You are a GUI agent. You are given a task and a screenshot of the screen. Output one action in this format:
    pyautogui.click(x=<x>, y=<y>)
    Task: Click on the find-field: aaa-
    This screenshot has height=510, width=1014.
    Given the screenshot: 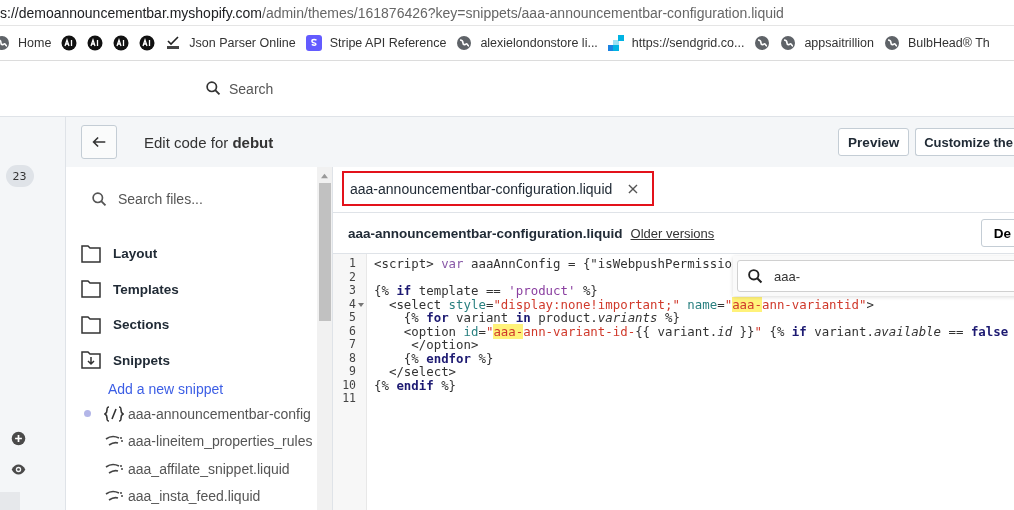 What is the action you would take?
    pyautogui.click(x=875, y=276)
    